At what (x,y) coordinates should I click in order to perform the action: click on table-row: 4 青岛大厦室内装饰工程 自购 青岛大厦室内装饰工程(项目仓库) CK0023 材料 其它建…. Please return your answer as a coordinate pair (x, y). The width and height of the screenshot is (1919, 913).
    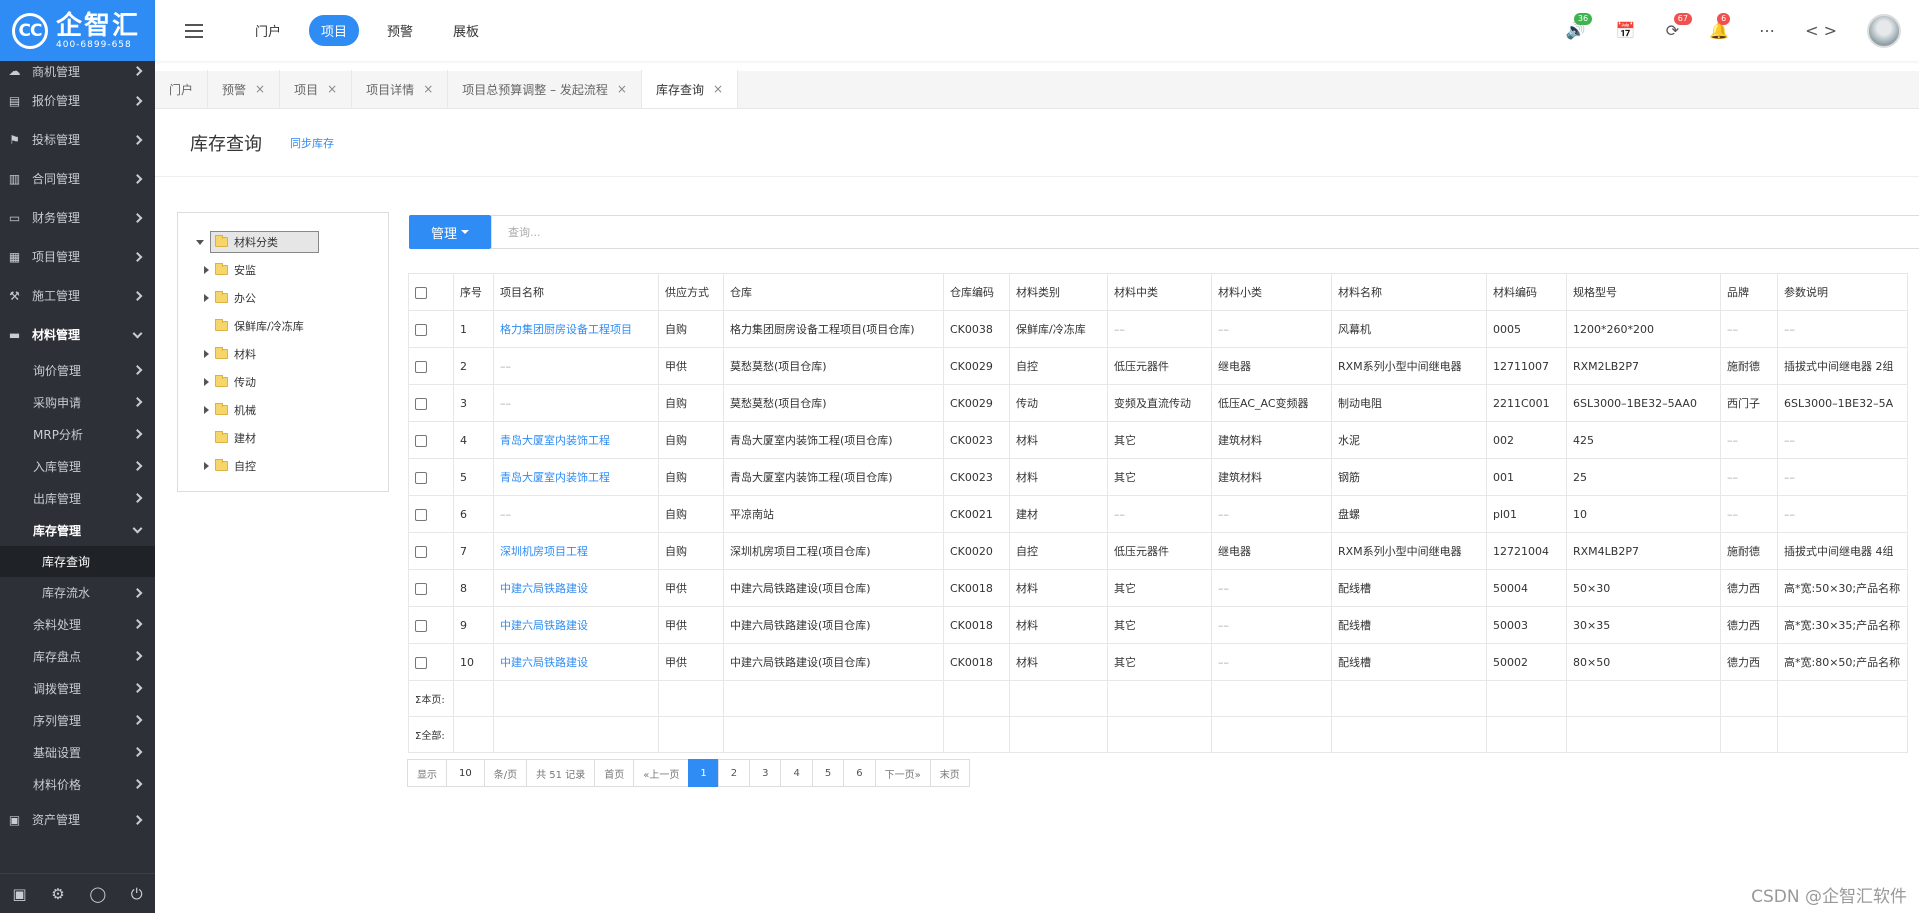
    Looking at the image, I should click on (1158, 440).